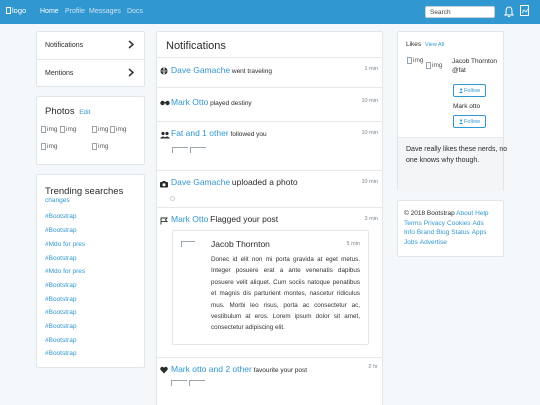  Describe the element at coordinates (231, 103) in the screenshot. I see `notification-text: played destiny` at that location.